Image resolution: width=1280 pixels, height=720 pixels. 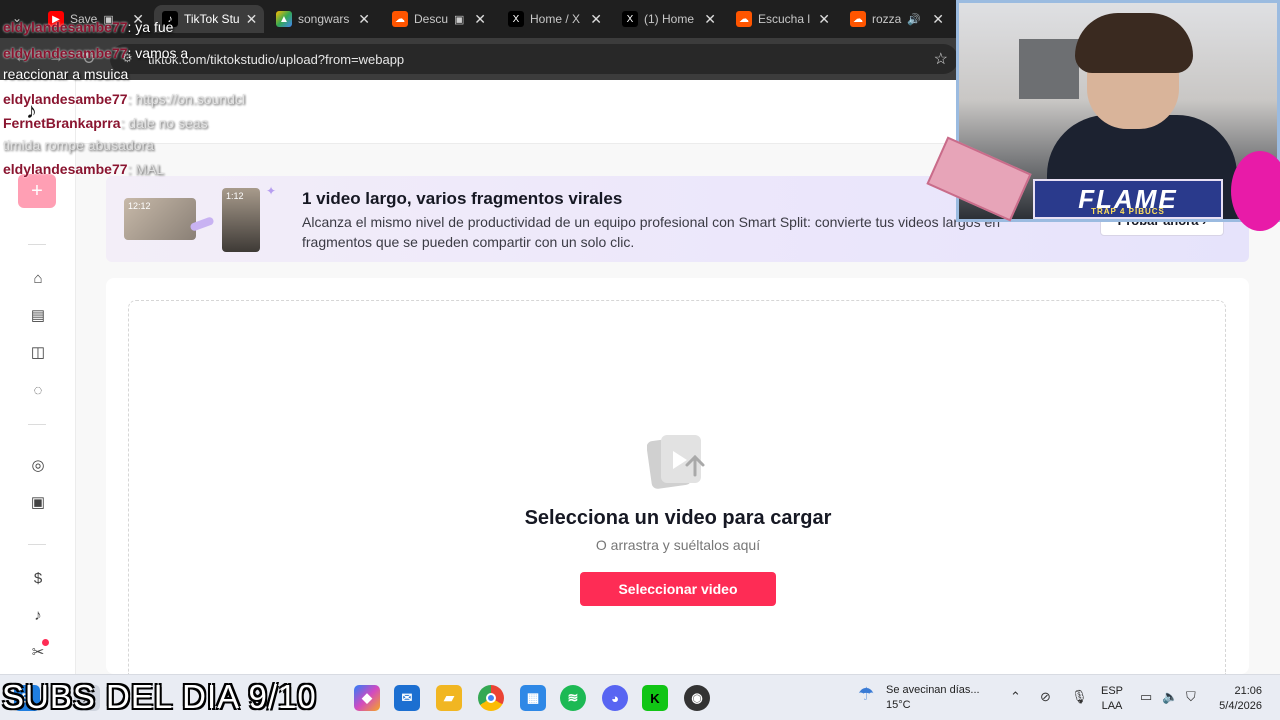 I want to click on select-video-button: Seleccionar video, so click(x=678, y=589).